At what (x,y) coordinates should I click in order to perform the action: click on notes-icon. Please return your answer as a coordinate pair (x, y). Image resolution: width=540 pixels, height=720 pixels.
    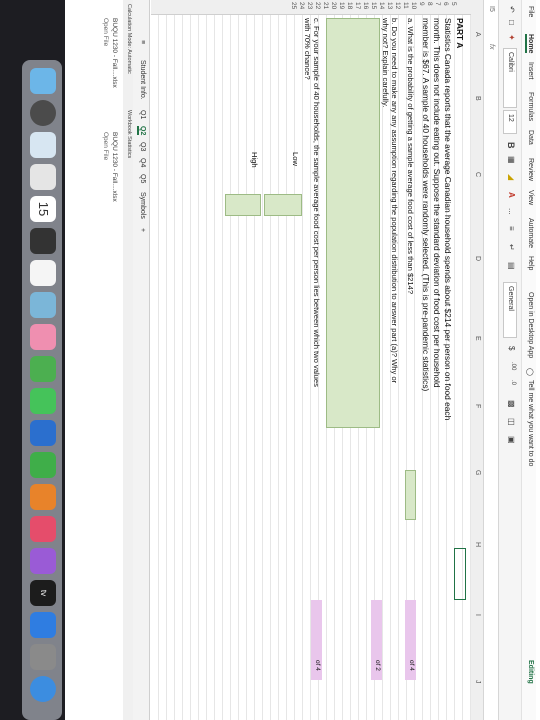
    Looking at the image, I should click on (43, 241).